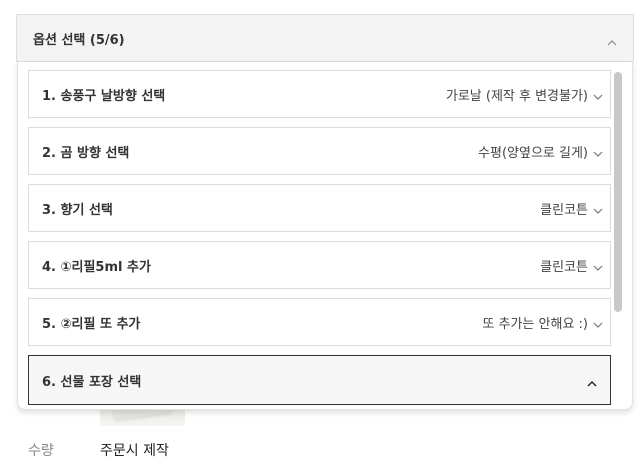 The image size is (642, 470). Describe the element at coordinates (319, 322) in the screenshot. I see `option-row-5: 5. ②리필 또 추가 또 추가는 안해요 :)` at that location.